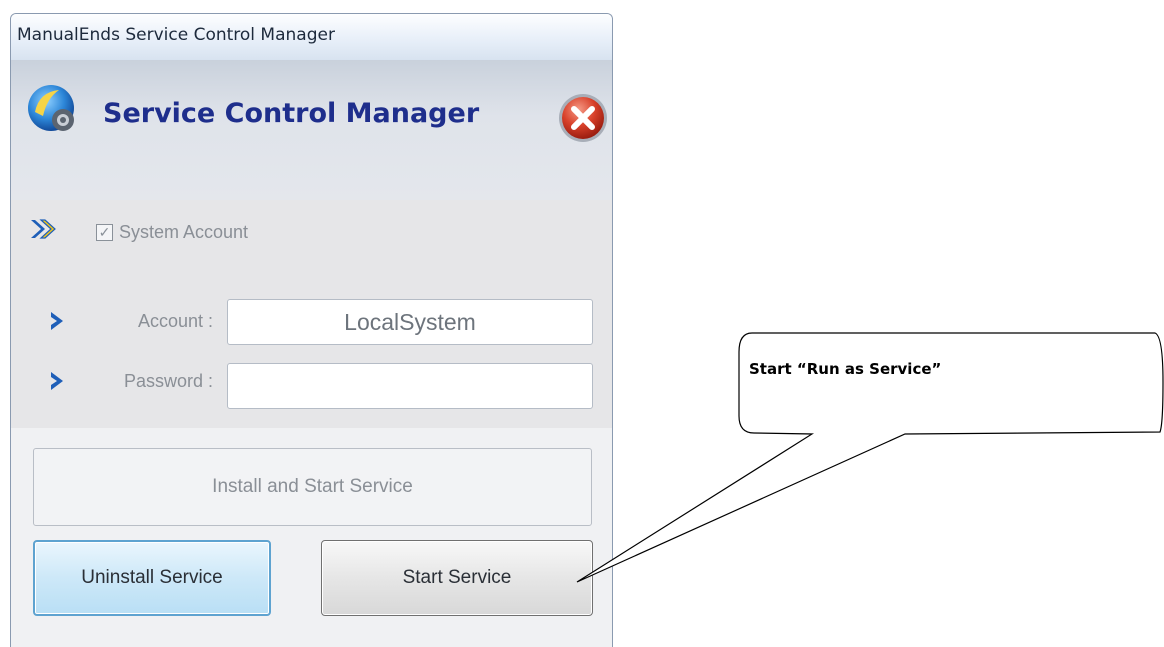  Describe the element at coordinates (168, 381) in the screenshot. I see `password-label: Password :` at that location.